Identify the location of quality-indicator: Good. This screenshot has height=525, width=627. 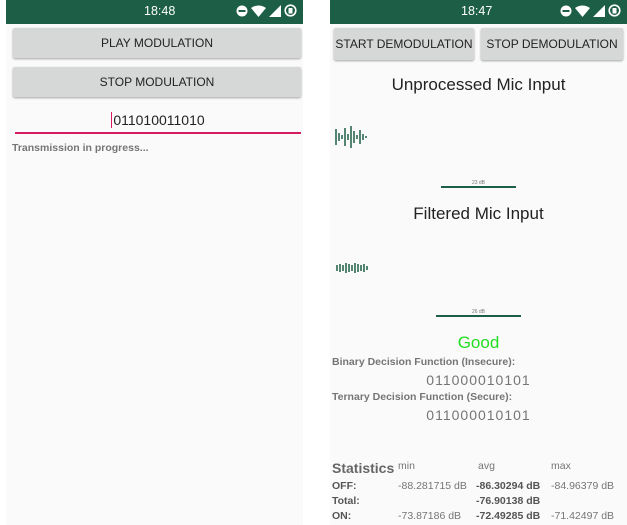
(478, 342).